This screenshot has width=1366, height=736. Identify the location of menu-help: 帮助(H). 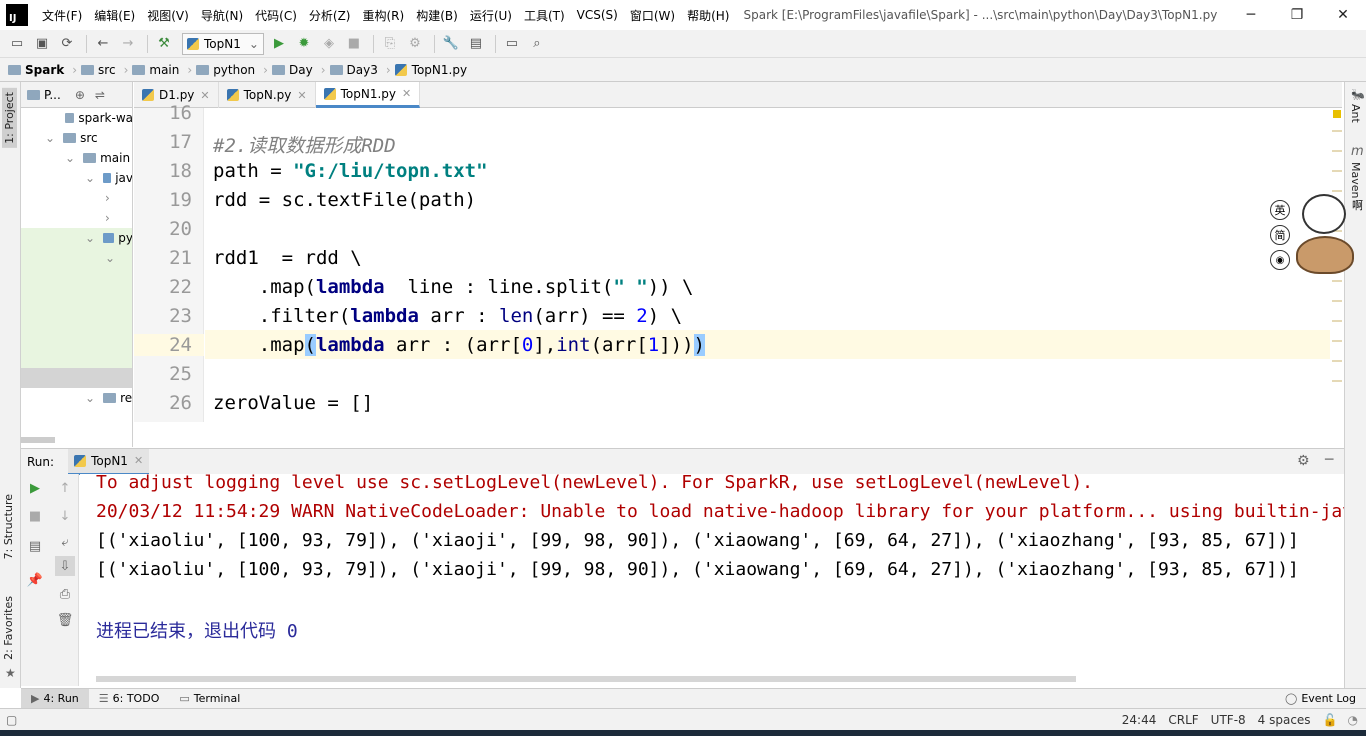
(708, 15).